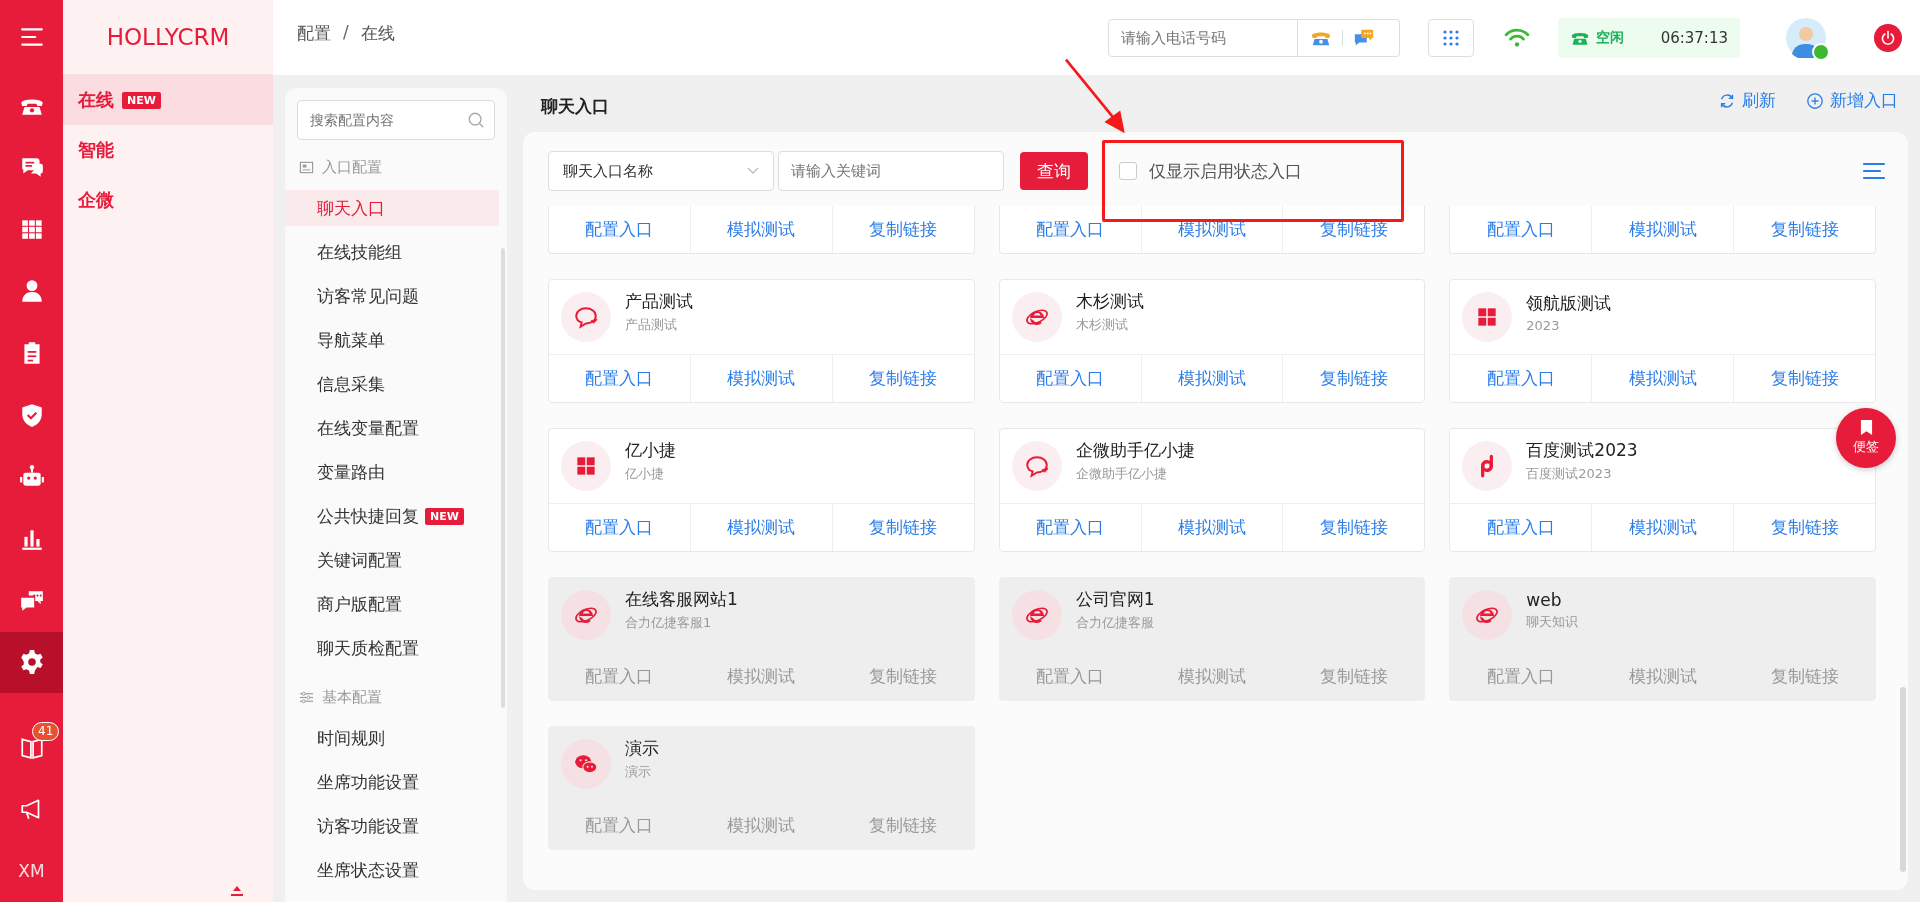 The height and width of the screenshot is (902, 1920). What do you see at coordinates (392, 252) in the screenshot?
I see `config-menu-item: 在线技能组` at bounding box center [392, 252].